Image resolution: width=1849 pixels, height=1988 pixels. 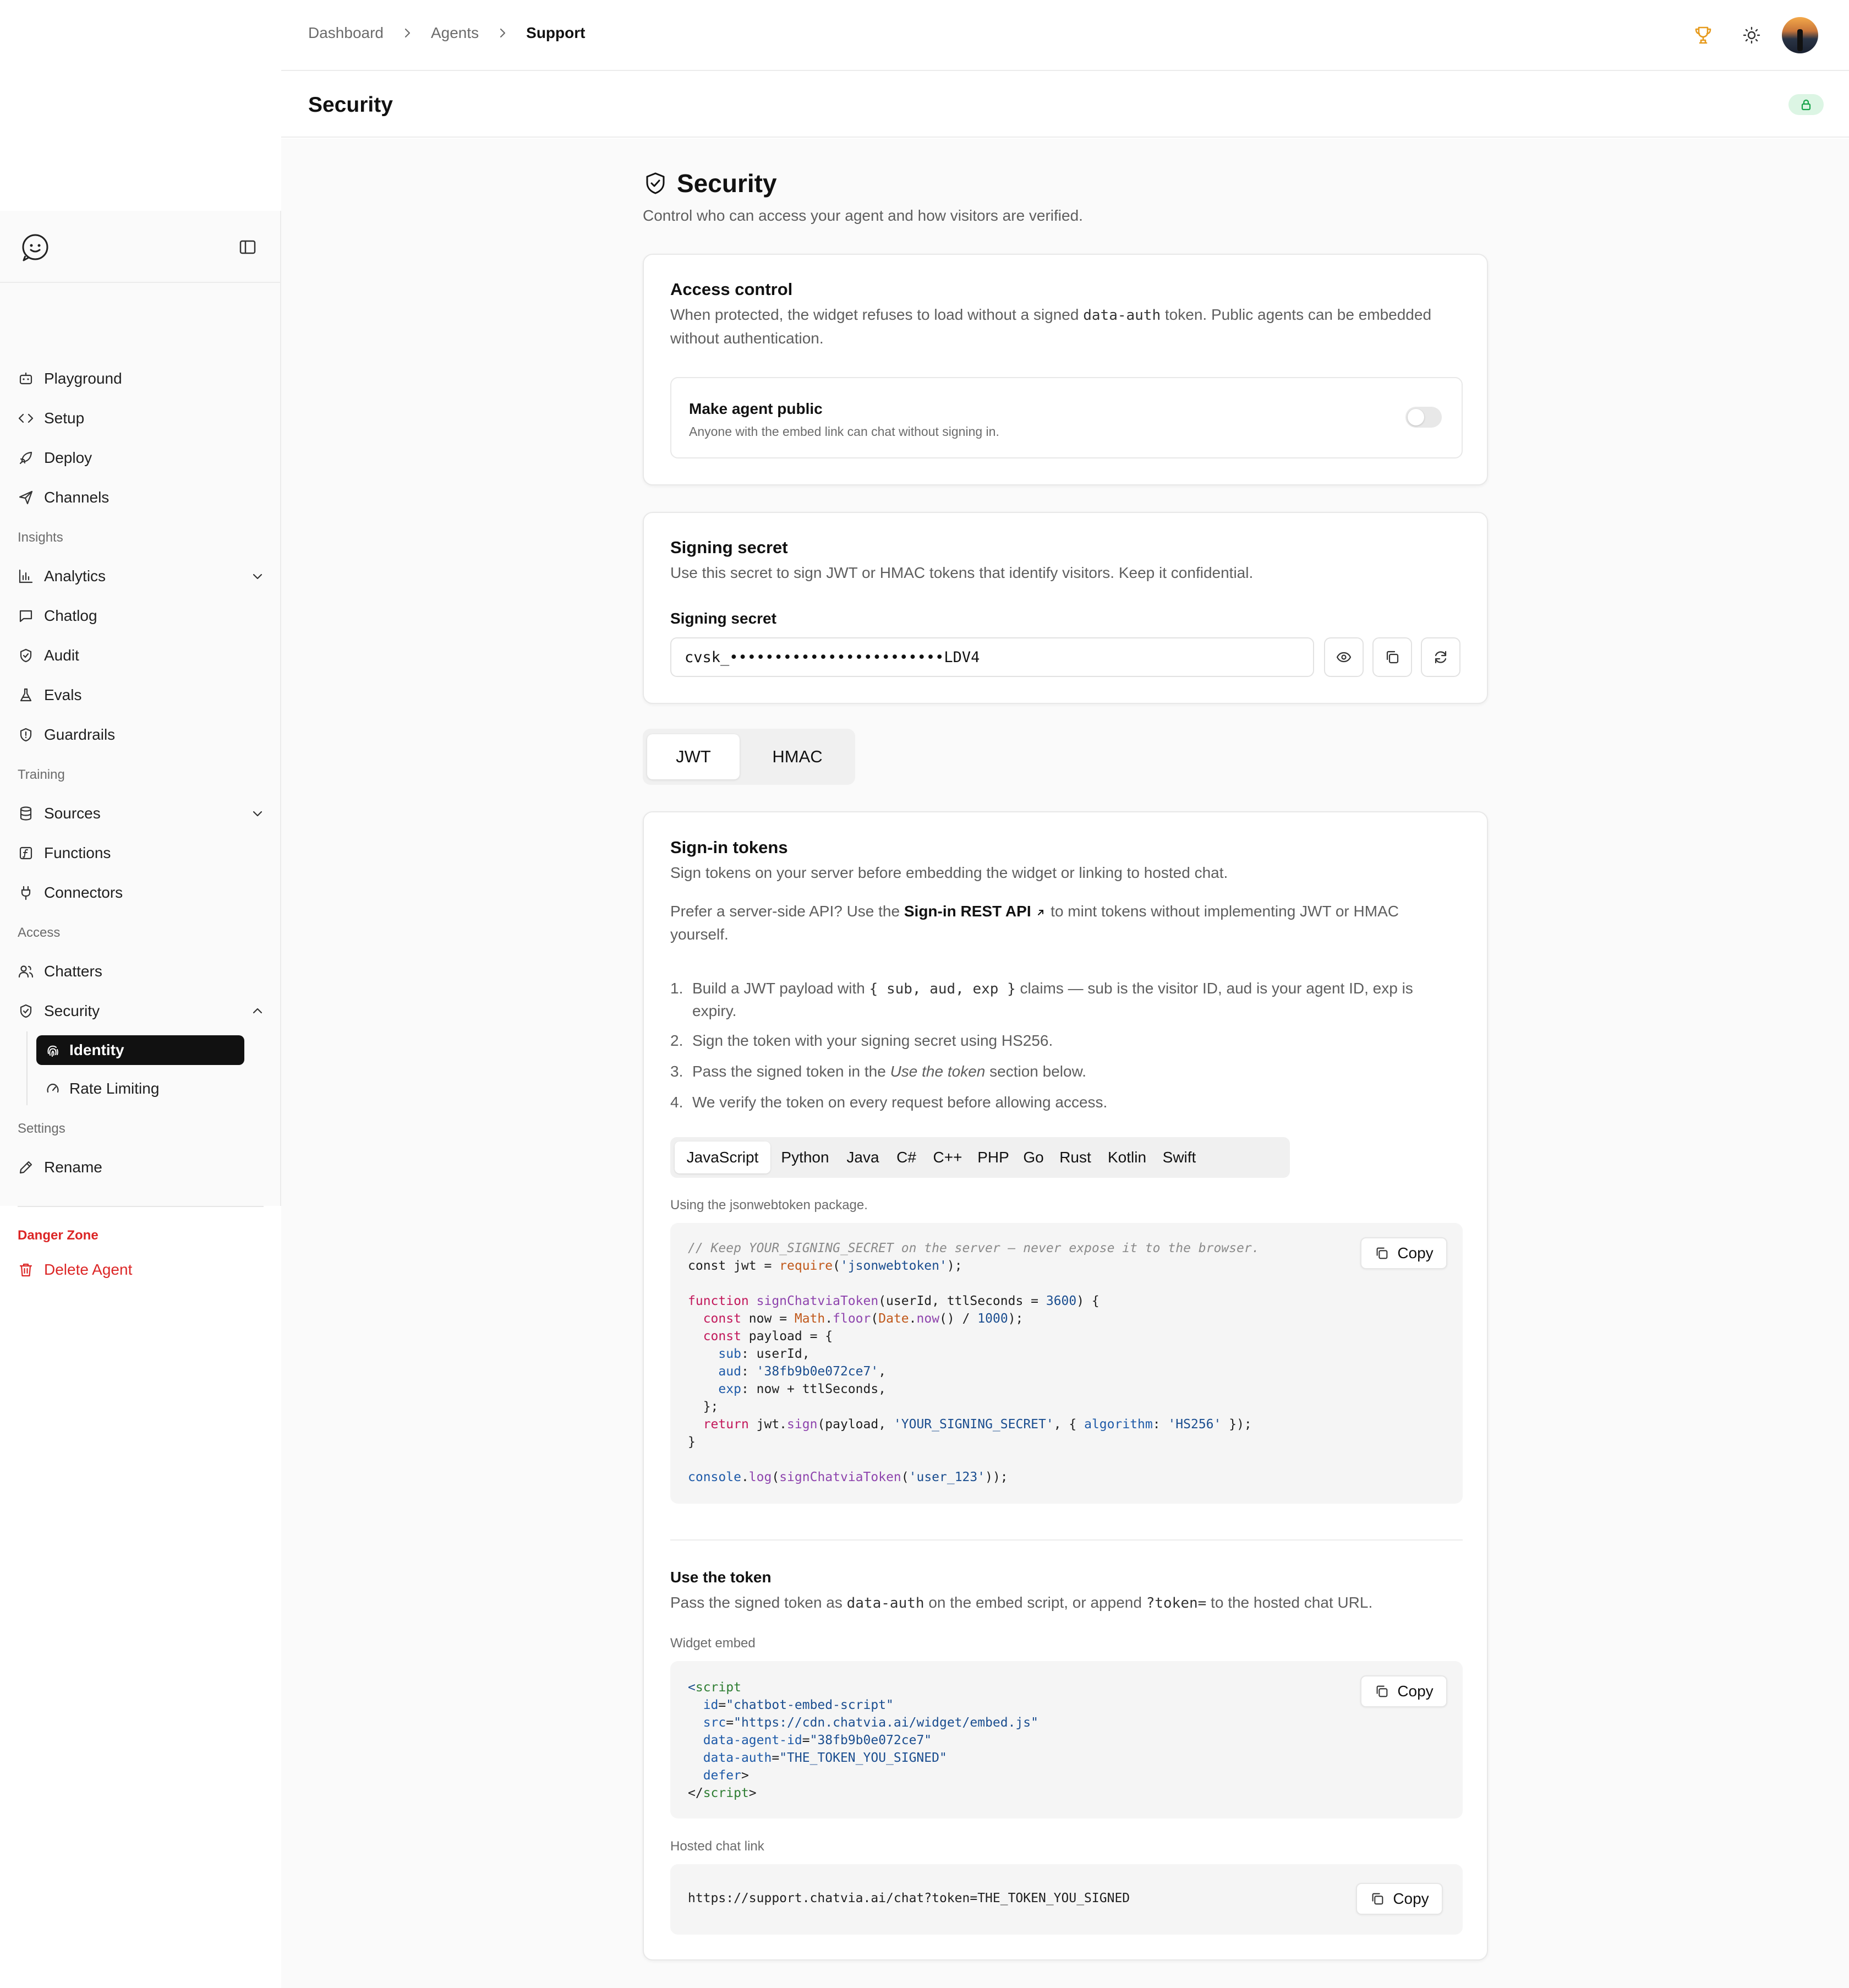 What do you see at coordinates (791, 1071) in the screenshot?
I see `text: Pass the signed token in the` at bounding box center [791, 1071].